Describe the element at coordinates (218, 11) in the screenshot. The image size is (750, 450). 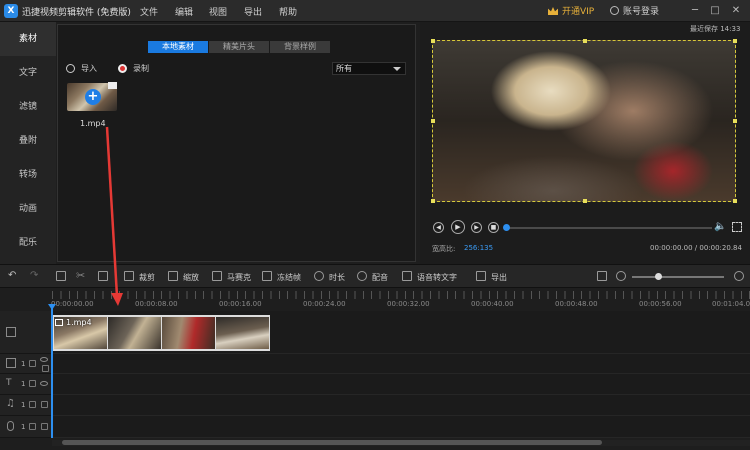
I see `menu-view: 视图` at that location.